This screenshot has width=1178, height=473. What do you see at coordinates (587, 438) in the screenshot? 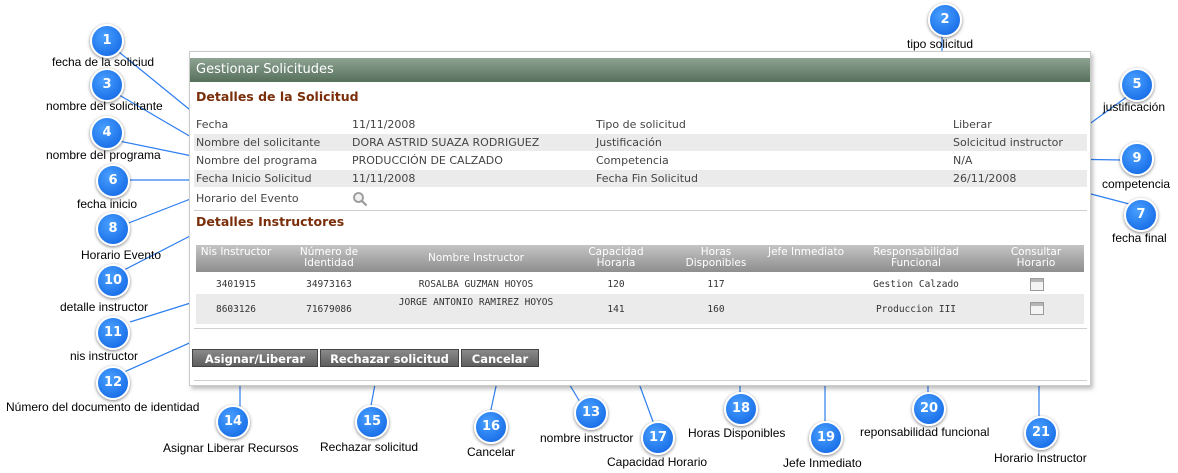
I see `callout-label-13: nombre instructor` at bounding box center [587, 438].